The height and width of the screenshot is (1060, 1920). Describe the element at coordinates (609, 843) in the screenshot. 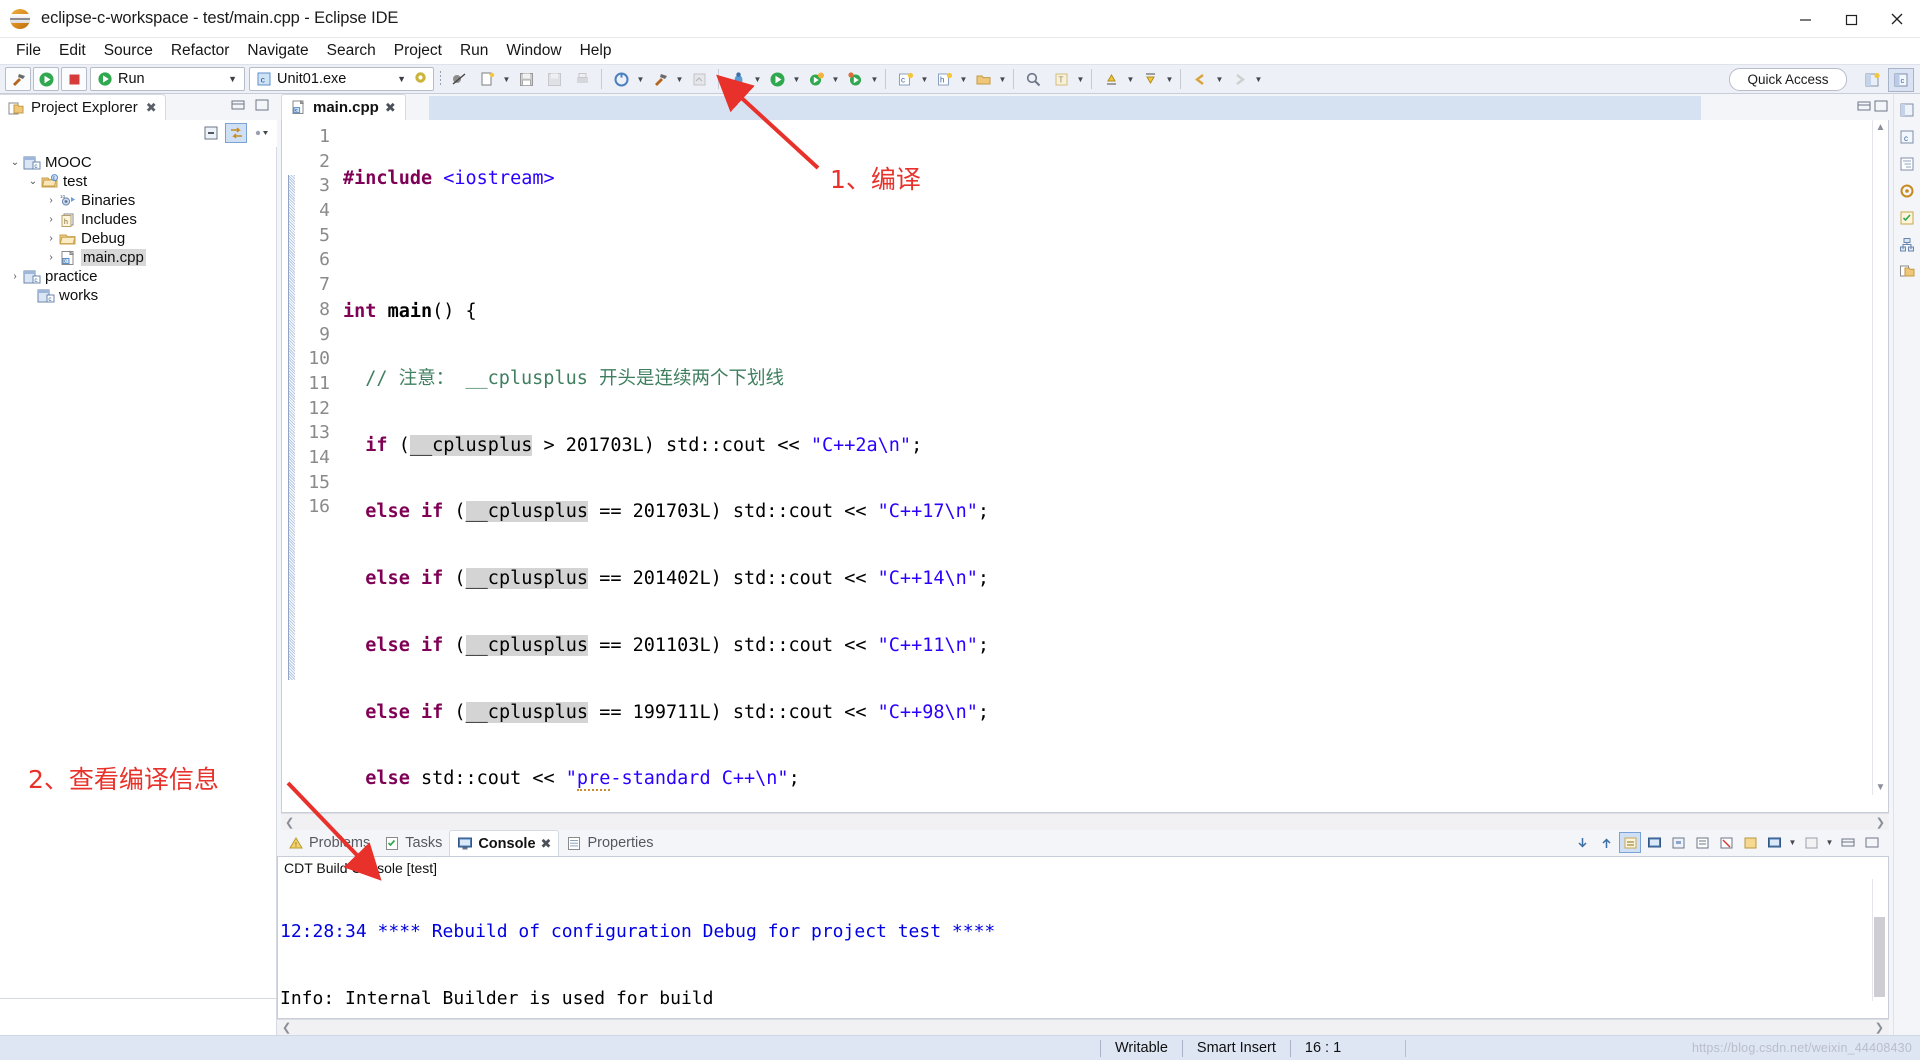

I see `tab-properties: Properties` at that location.